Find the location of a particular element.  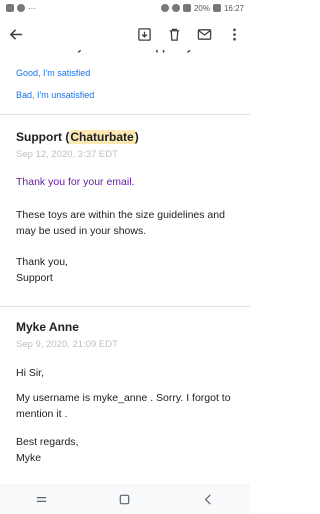

notification-icon is located at coordinates (10, 8).